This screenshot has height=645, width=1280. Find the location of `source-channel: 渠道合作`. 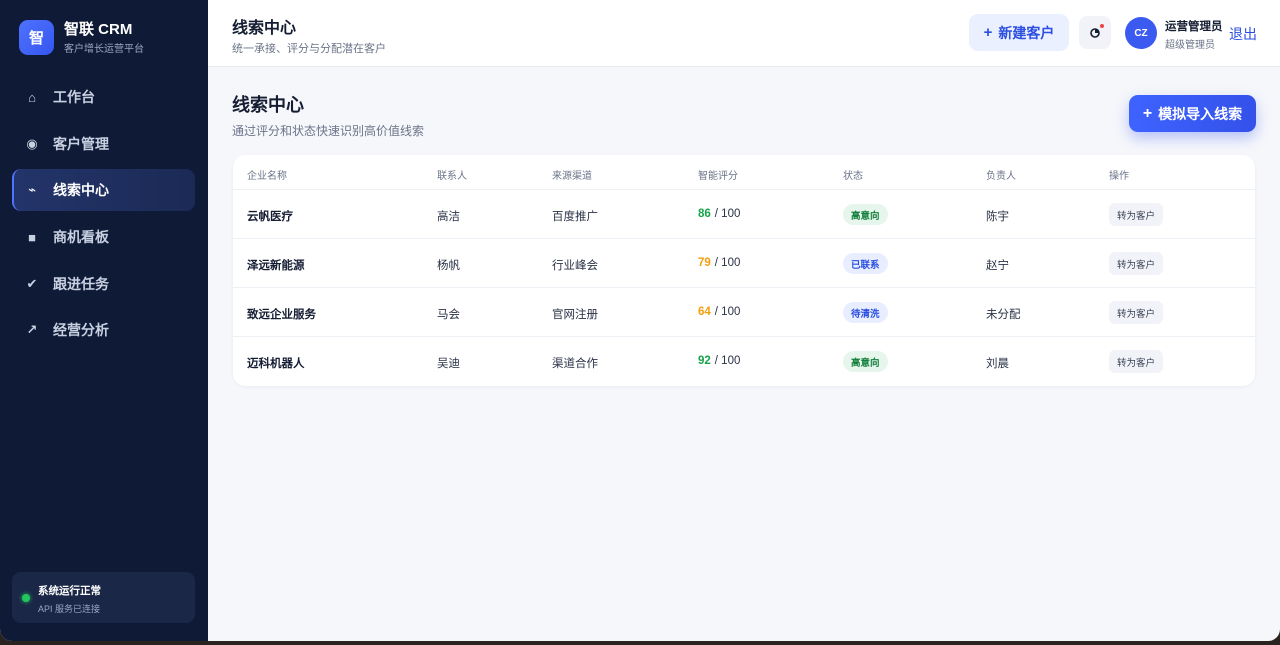

source-channel: 渠道合作 is located at coordinates (575, 364).